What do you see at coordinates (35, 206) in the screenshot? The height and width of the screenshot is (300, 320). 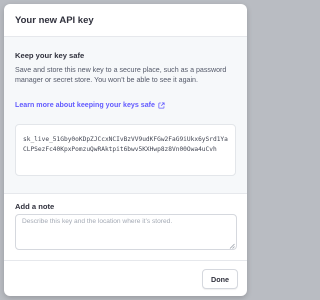 I see `add-note-heading: Add a note` at bounding box center [35, 206].